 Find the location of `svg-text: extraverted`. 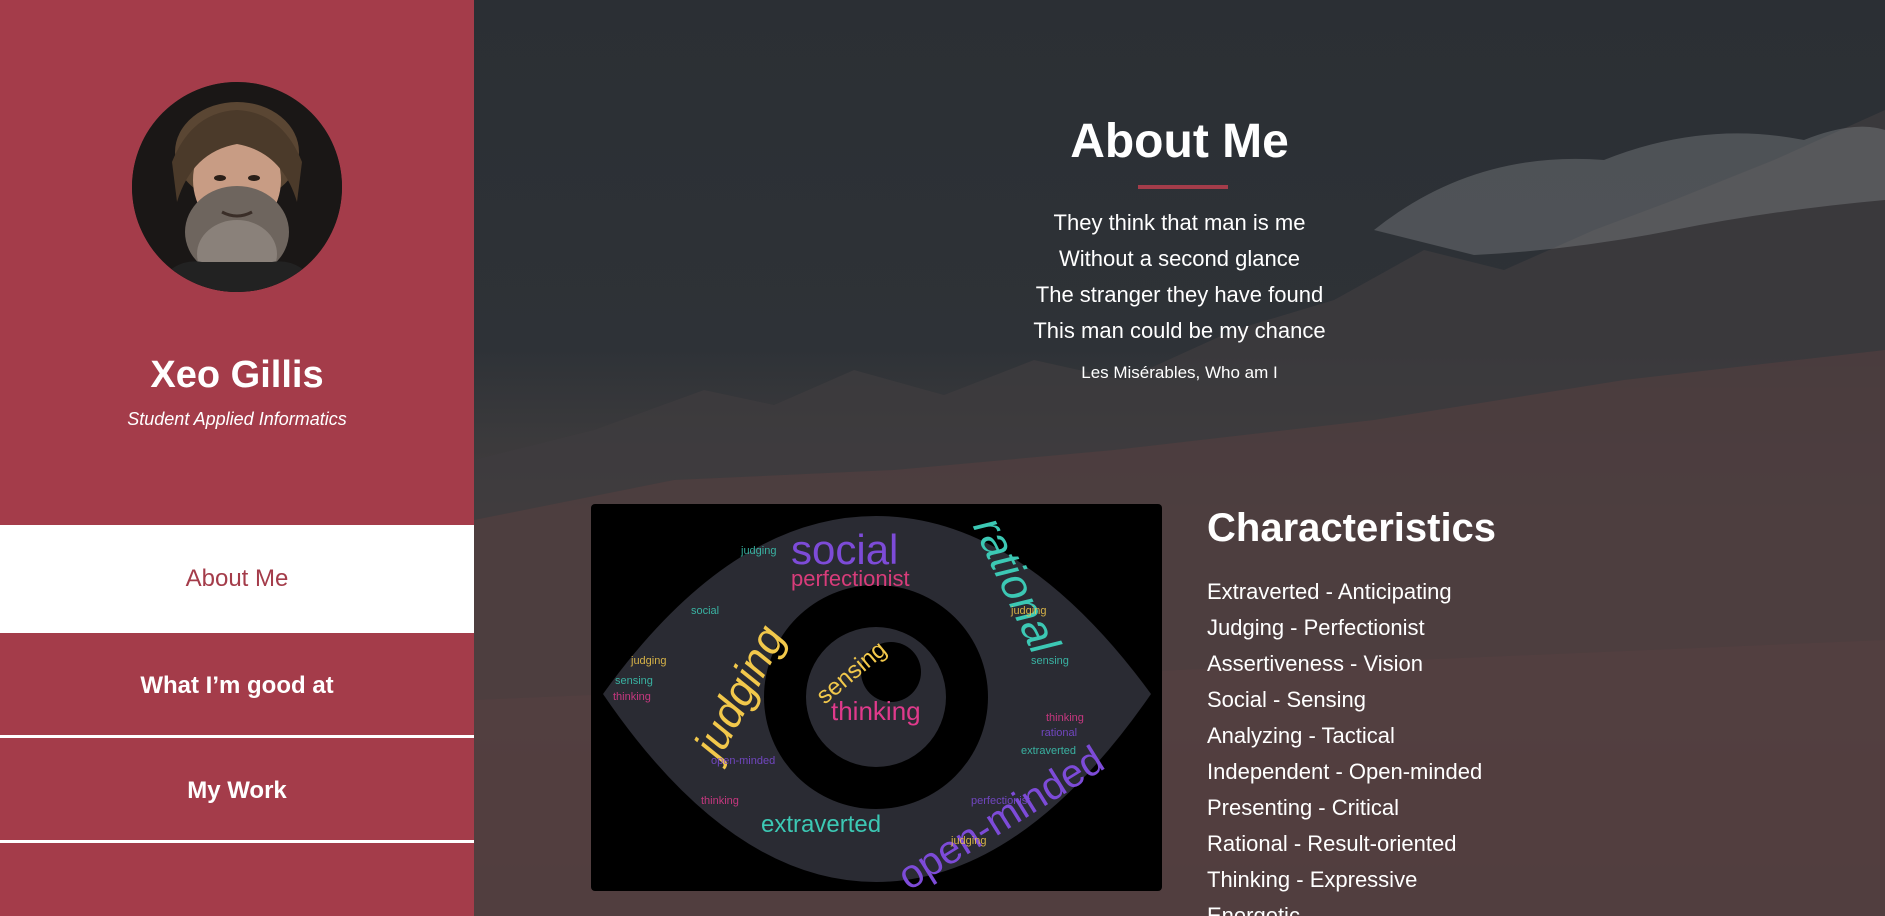

svg-text: extraverted is located at coordinates (1048, 751).